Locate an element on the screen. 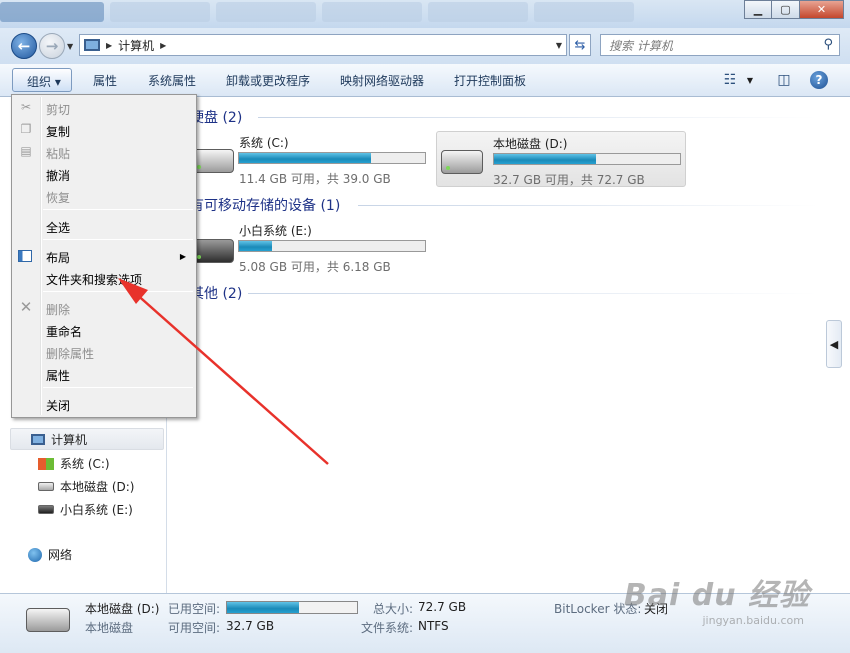 This screenshot has height=653, width=850. group-header-removable: 有可移动存储的设备 (1) is located at coordinates (265, 205).